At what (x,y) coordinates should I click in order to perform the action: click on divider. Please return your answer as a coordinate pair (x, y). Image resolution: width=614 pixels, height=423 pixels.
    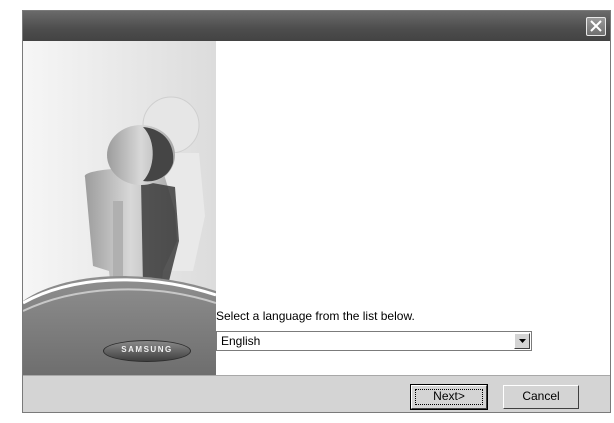
    Looking at the image, I should click on (316, 375).